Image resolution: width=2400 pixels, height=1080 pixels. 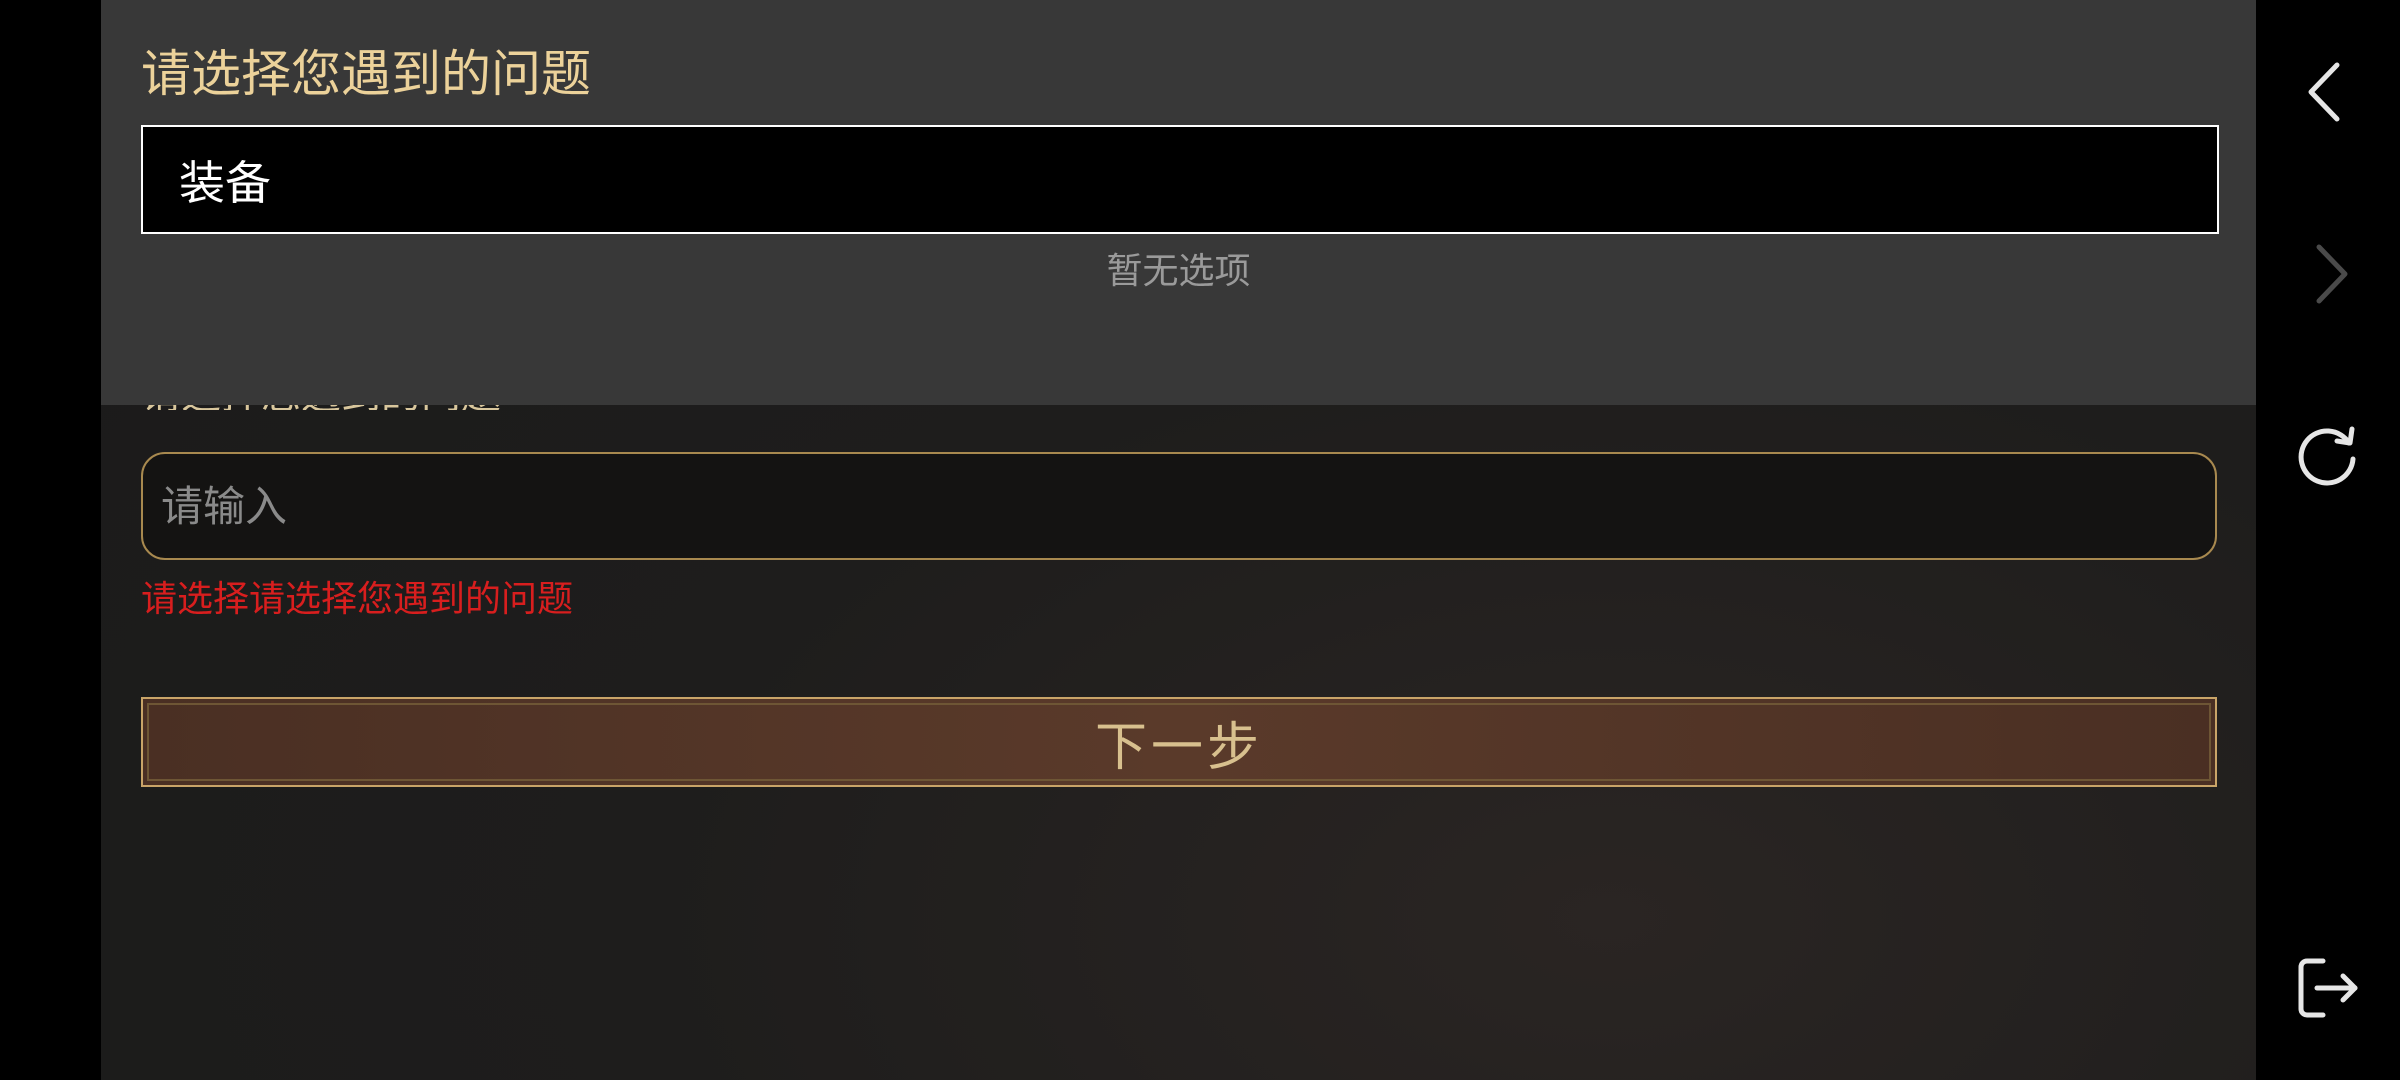 I want to click on description-input, so click(x=1179, y=506).